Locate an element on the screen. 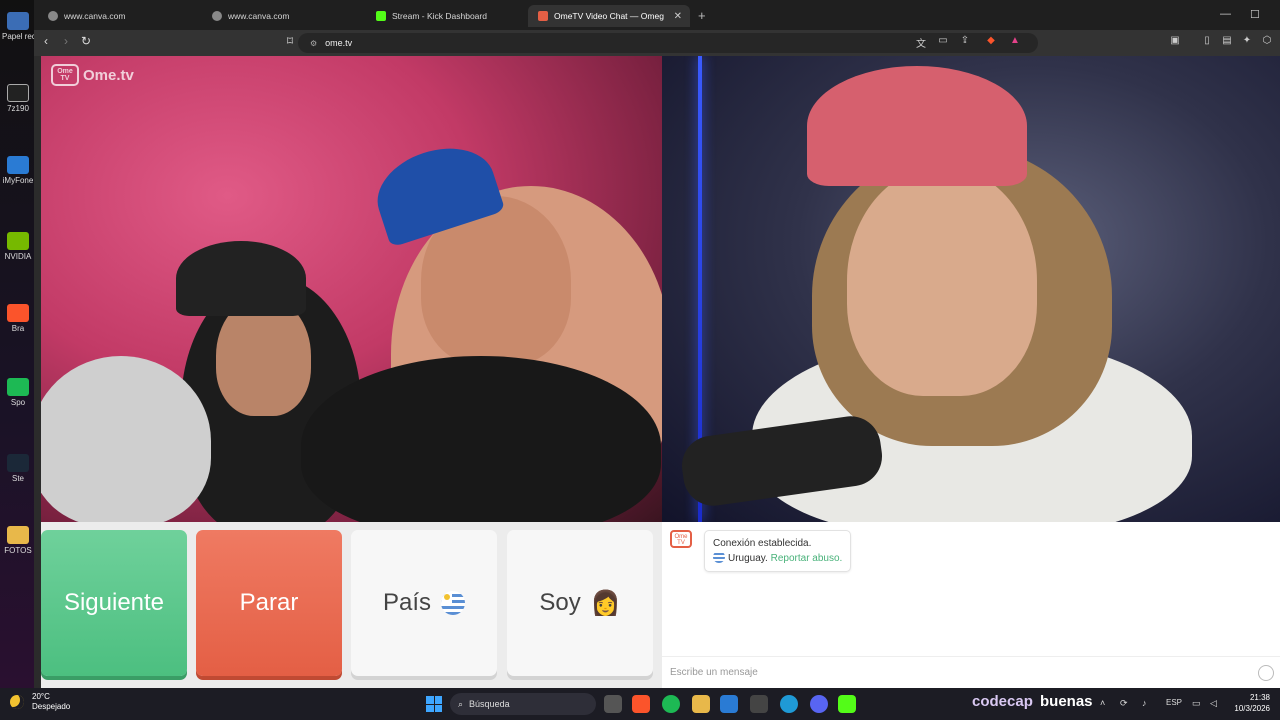  system-clock: 21:38 10/3/2026 is located at coordinates (1250, 703).